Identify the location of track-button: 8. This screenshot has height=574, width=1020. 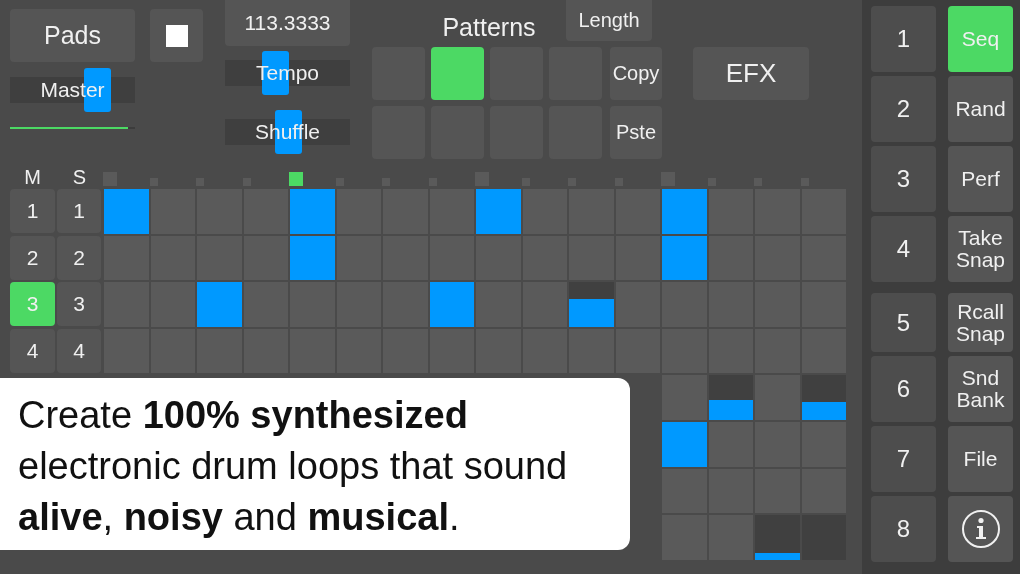
(903, 529).